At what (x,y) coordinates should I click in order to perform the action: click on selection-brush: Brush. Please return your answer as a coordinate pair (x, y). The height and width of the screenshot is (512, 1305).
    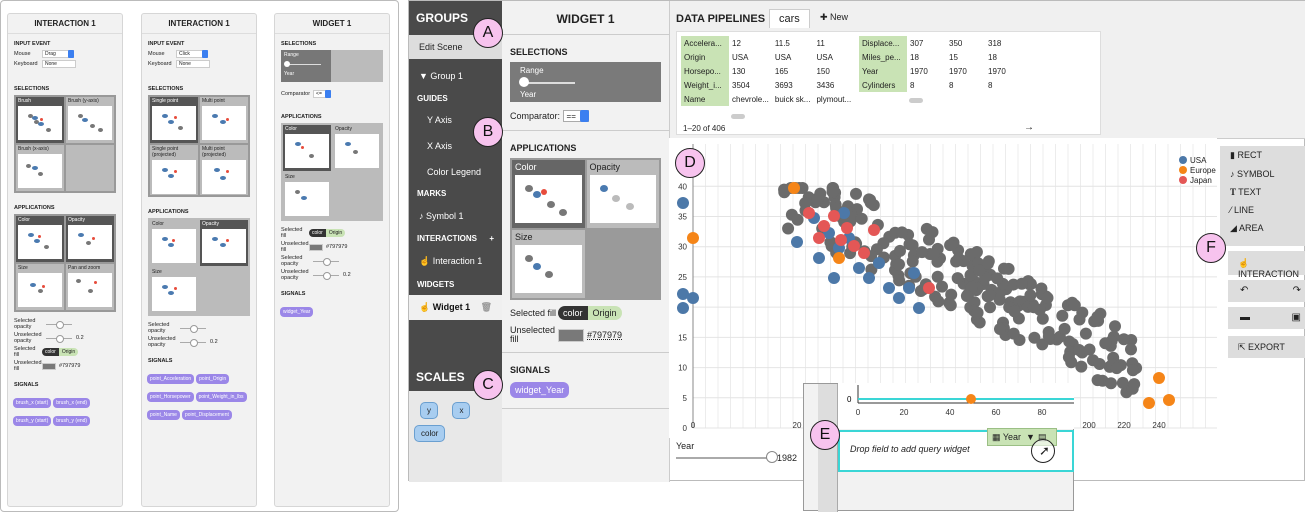
    Looking at the image, I should click on (40, 120).